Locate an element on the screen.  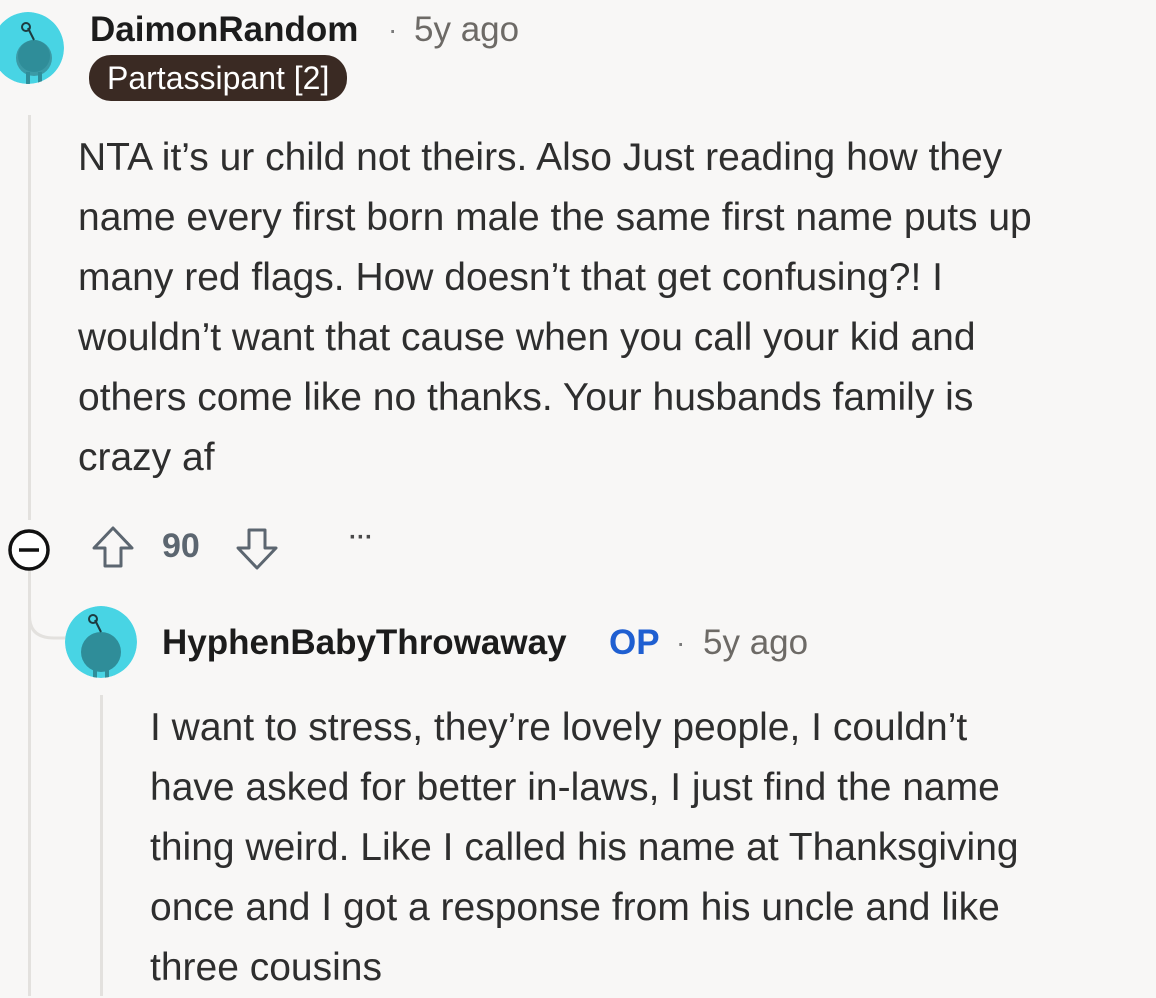
user-flair: Partassipant [2] is located at coordinates (218, 78).